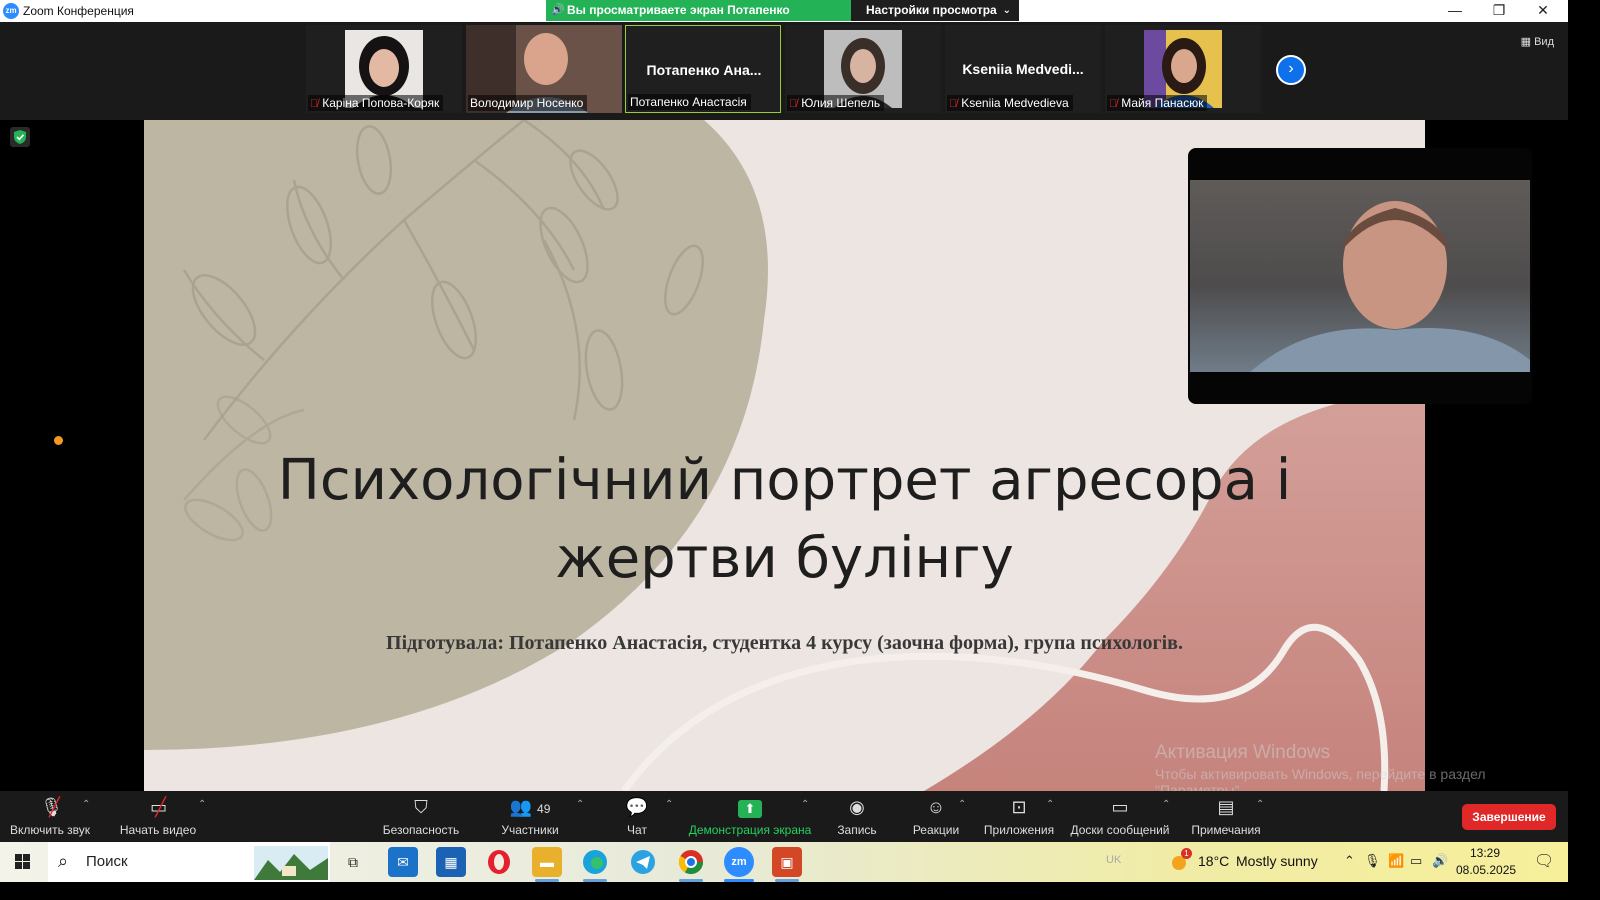  I want to click on chevron-up-icon: ⌃, so click(1349, 861).